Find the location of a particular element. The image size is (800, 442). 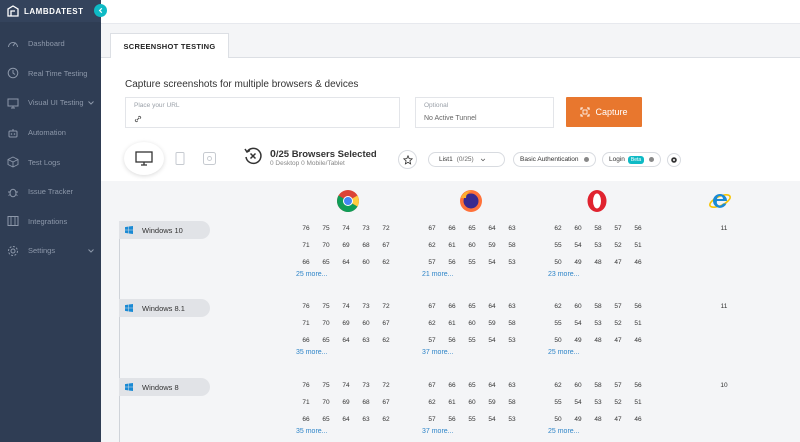

sidebar-item-settings: Settings is located at coordinates (50, 251).